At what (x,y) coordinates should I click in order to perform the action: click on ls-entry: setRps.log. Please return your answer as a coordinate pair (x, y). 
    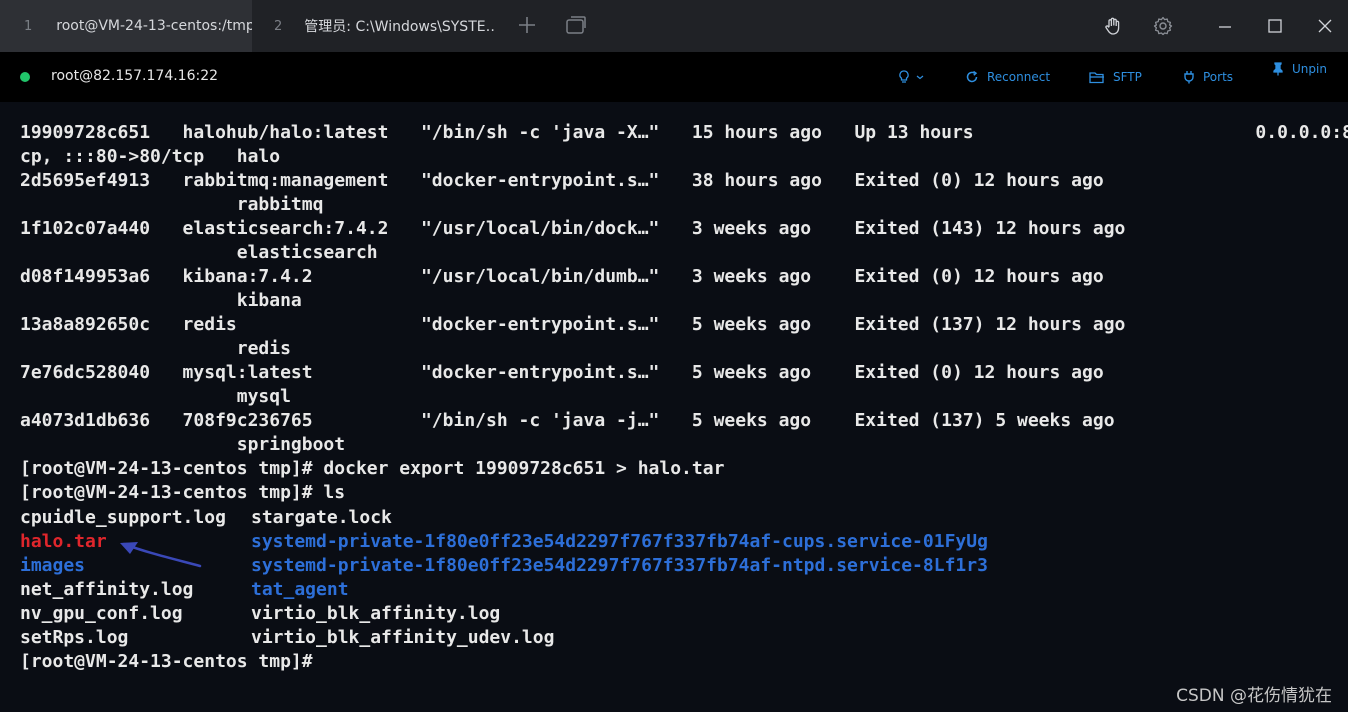
    Looking at the image, I should click on (74, 637).